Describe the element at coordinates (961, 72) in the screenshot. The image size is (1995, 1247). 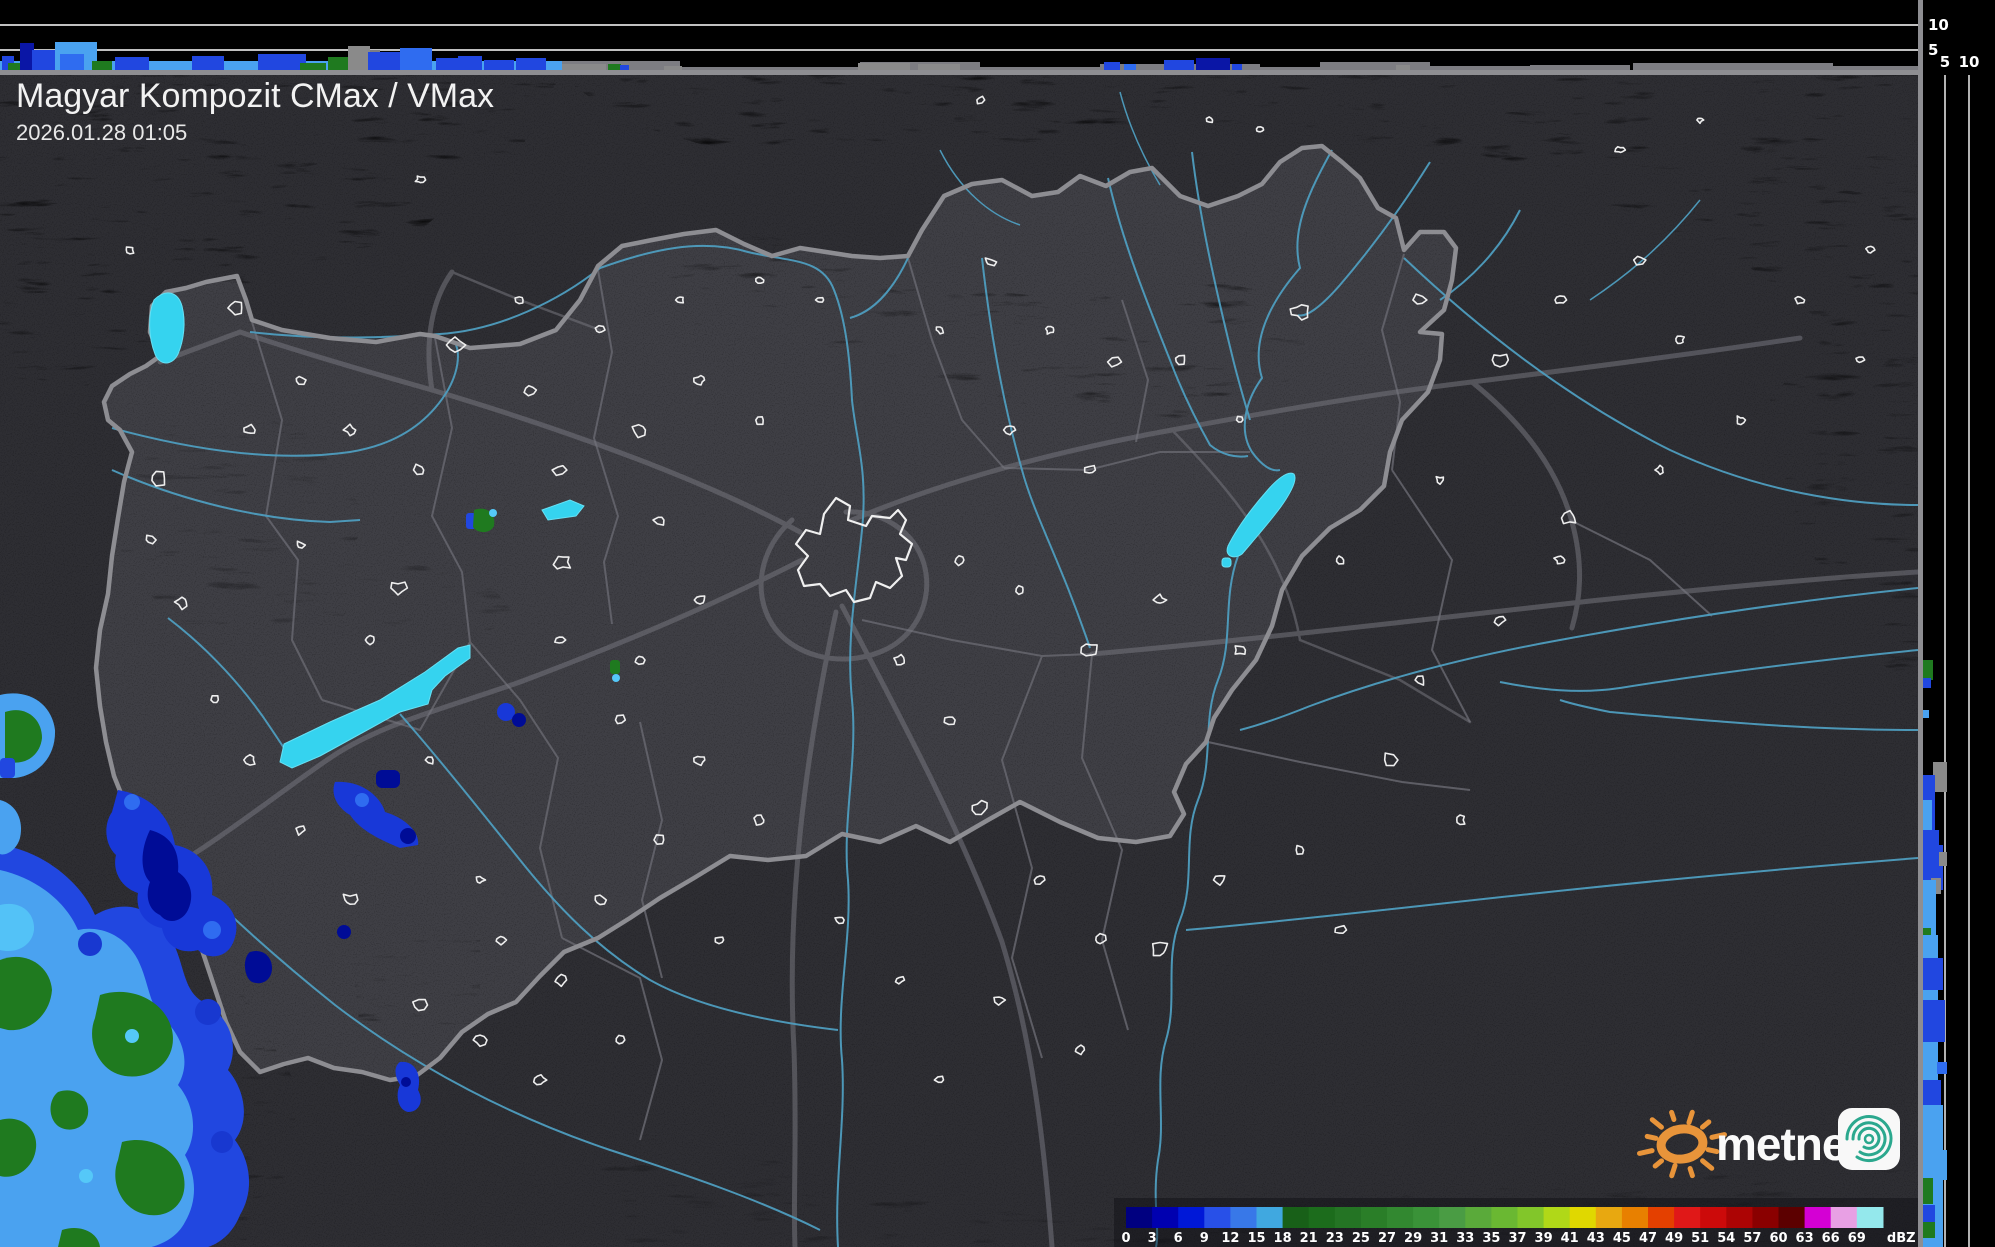
I see `horizontal-separator` at that location.